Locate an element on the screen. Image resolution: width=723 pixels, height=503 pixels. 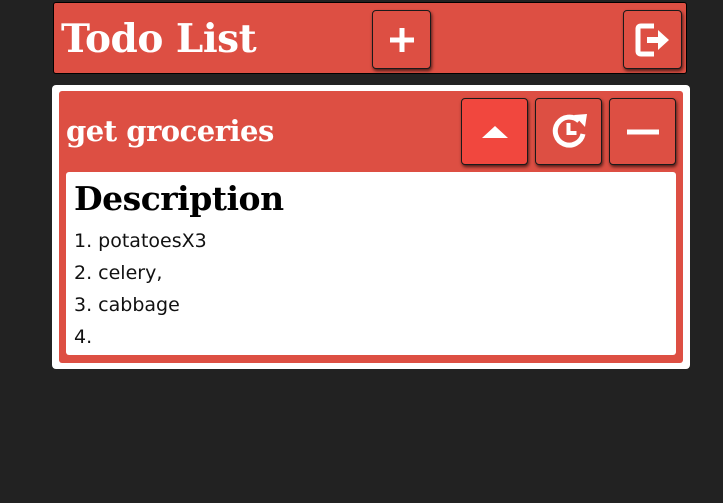
description-list: 1. potatoesX3 2. celery, 3. cabbage 4. is located at coordinates (140, 289).